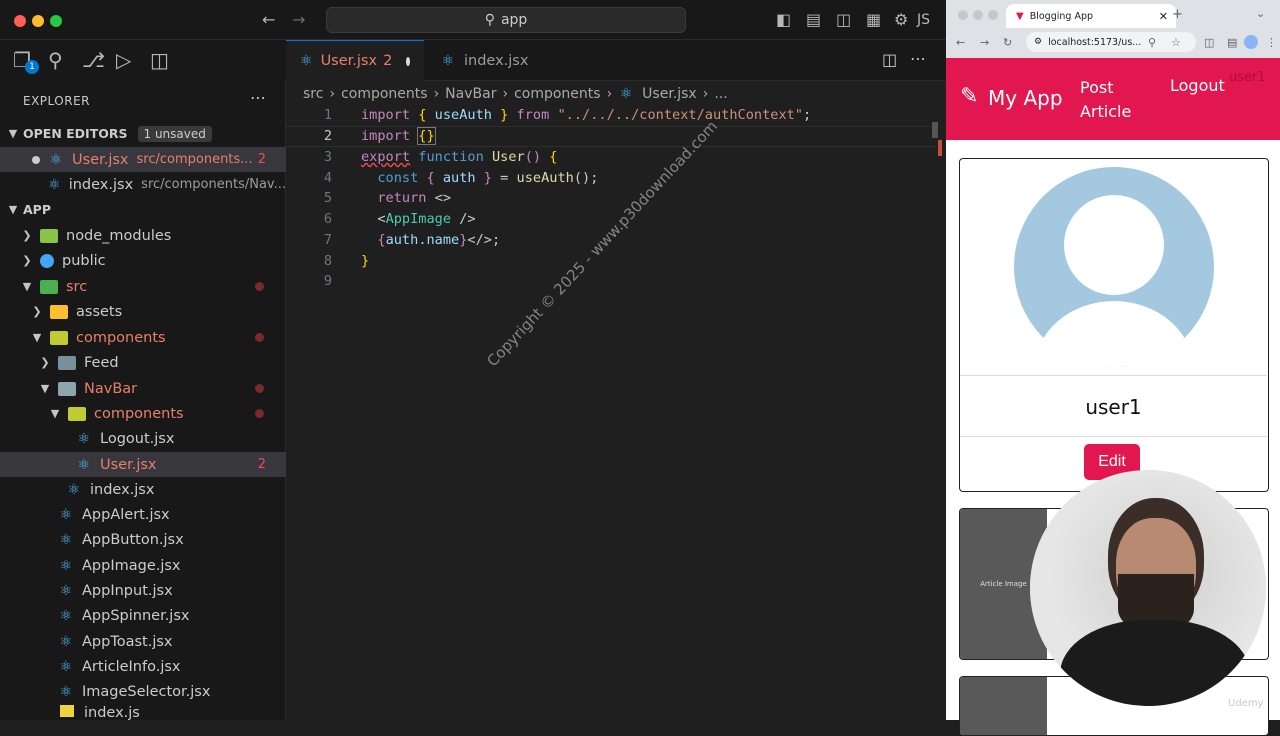 The height and width of the screenshot is (736, 1280). I want to click on tree-item-logout: ⚛ Logout.jsx, so click(143, 438).